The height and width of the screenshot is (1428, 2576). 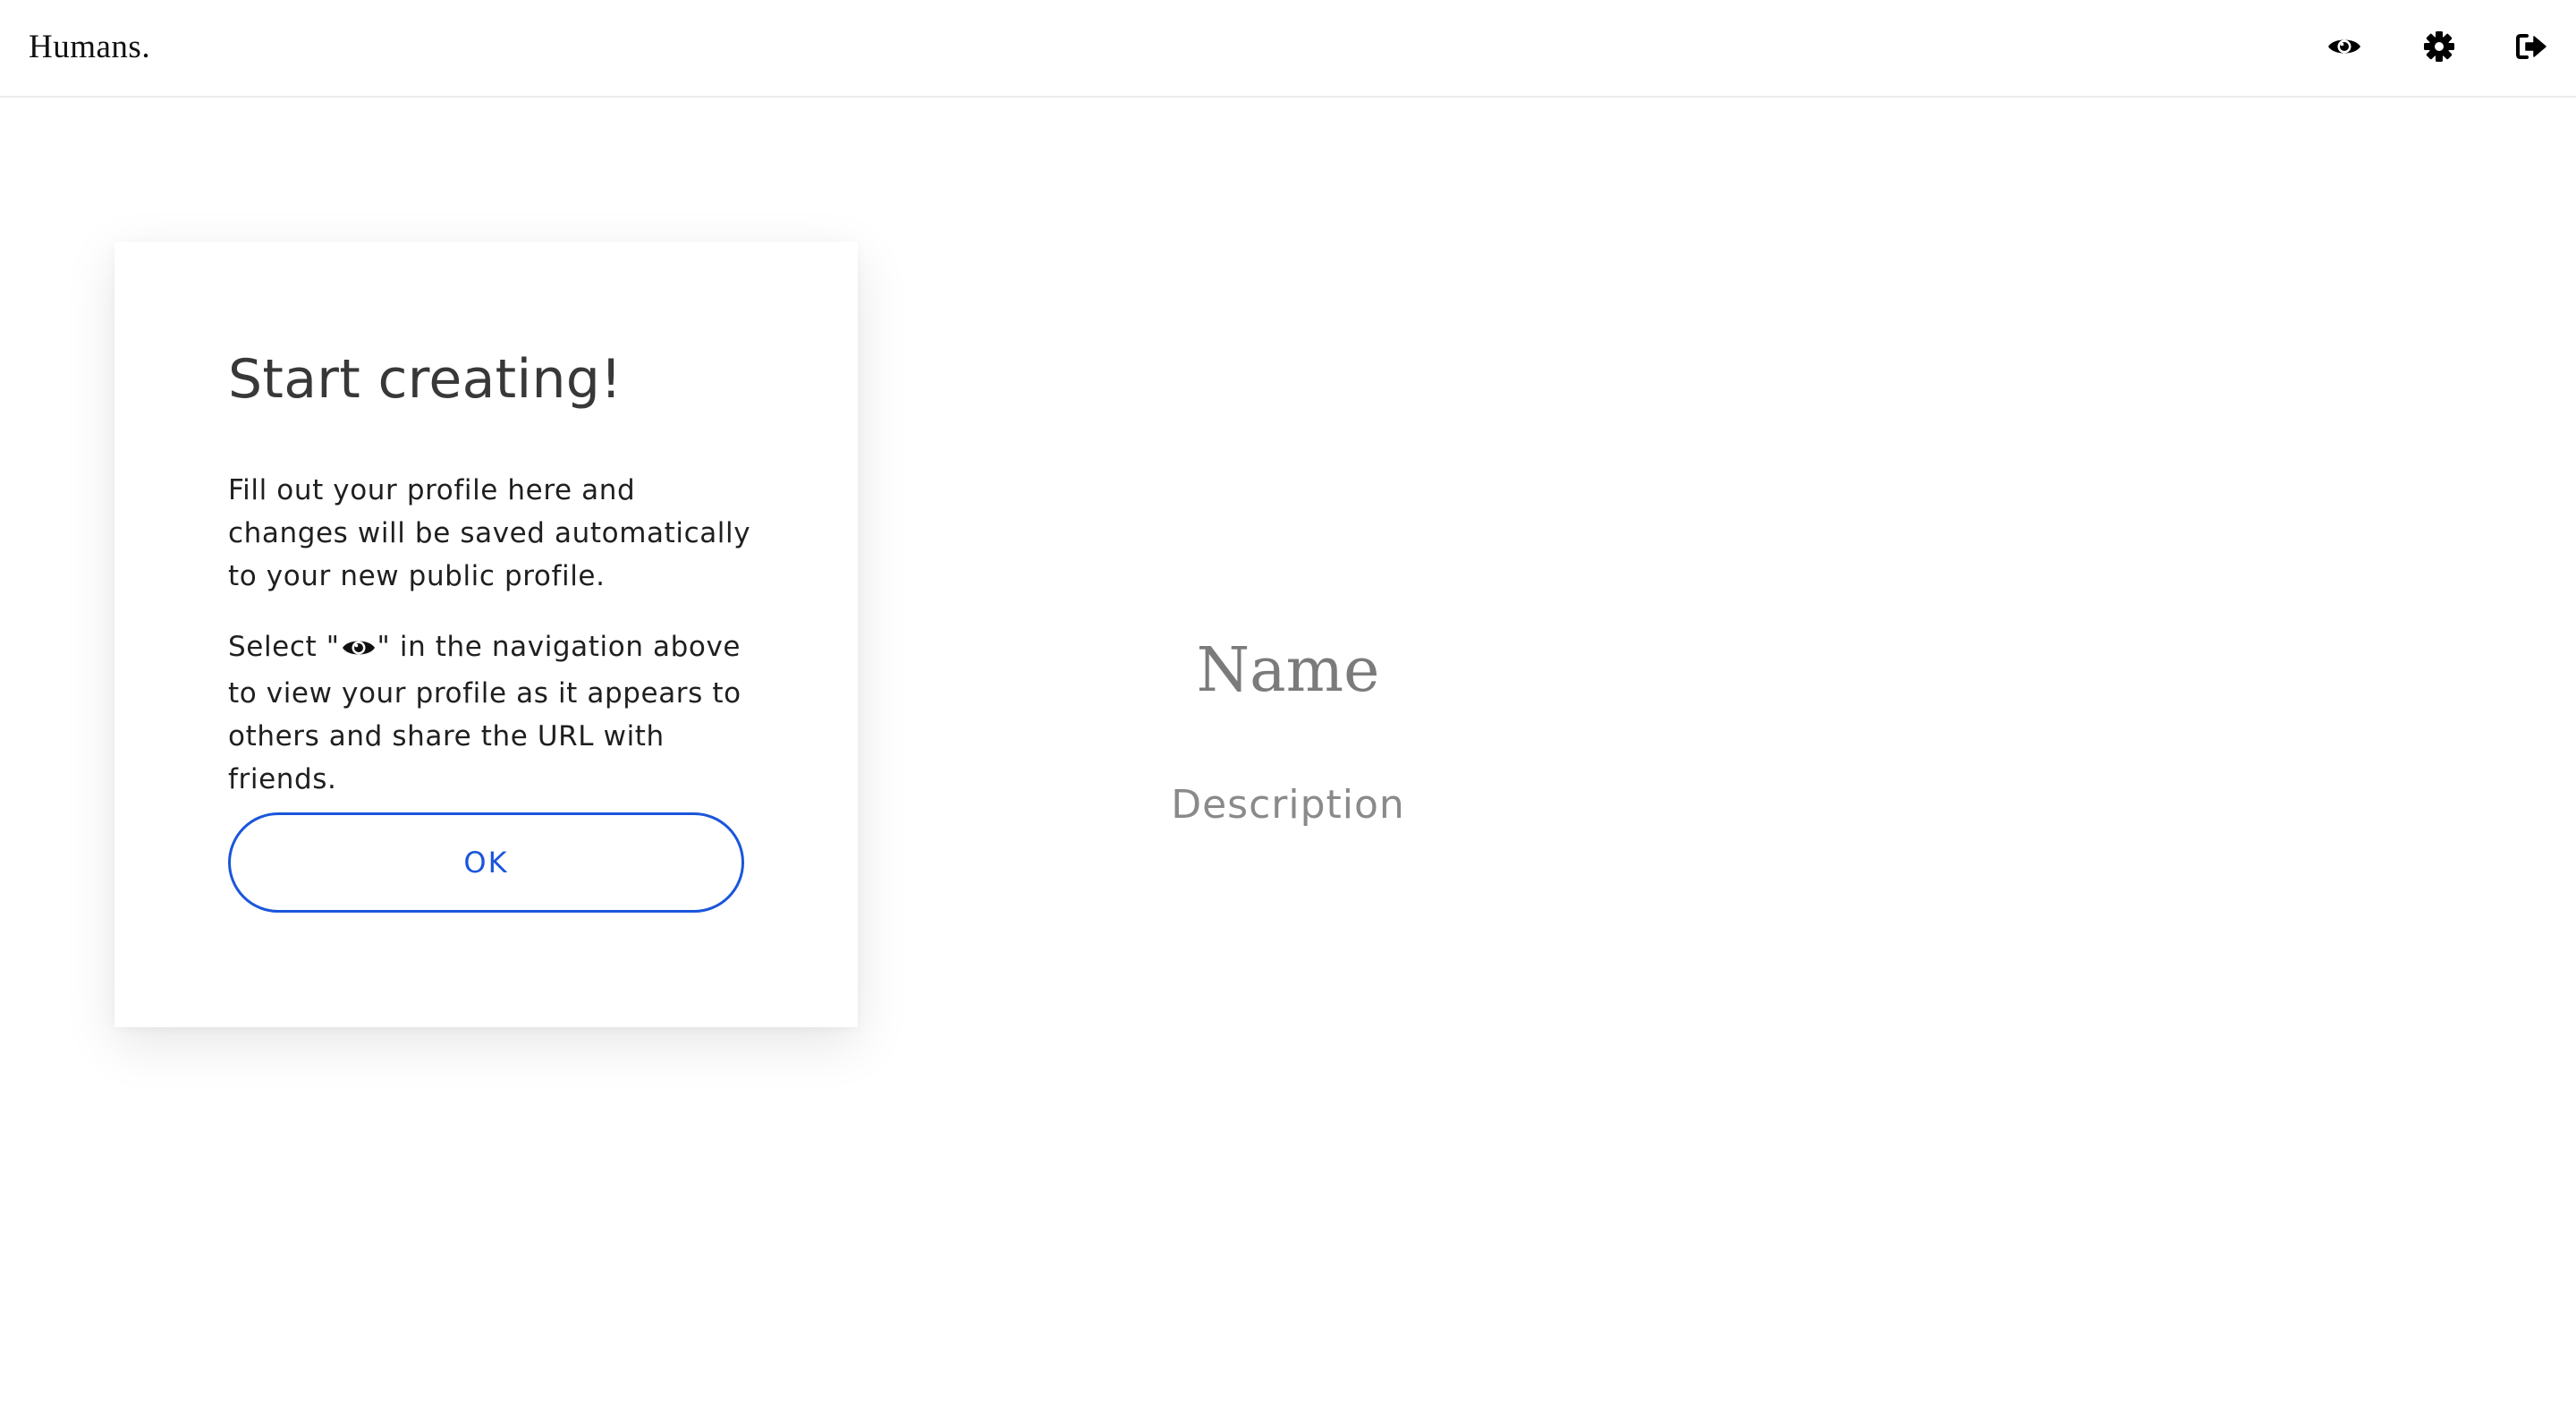 What do you see at coordinates (284, 647) in the screenshot?
I see `paragraph-text-before: Select "` at bounding box center [284, 647].